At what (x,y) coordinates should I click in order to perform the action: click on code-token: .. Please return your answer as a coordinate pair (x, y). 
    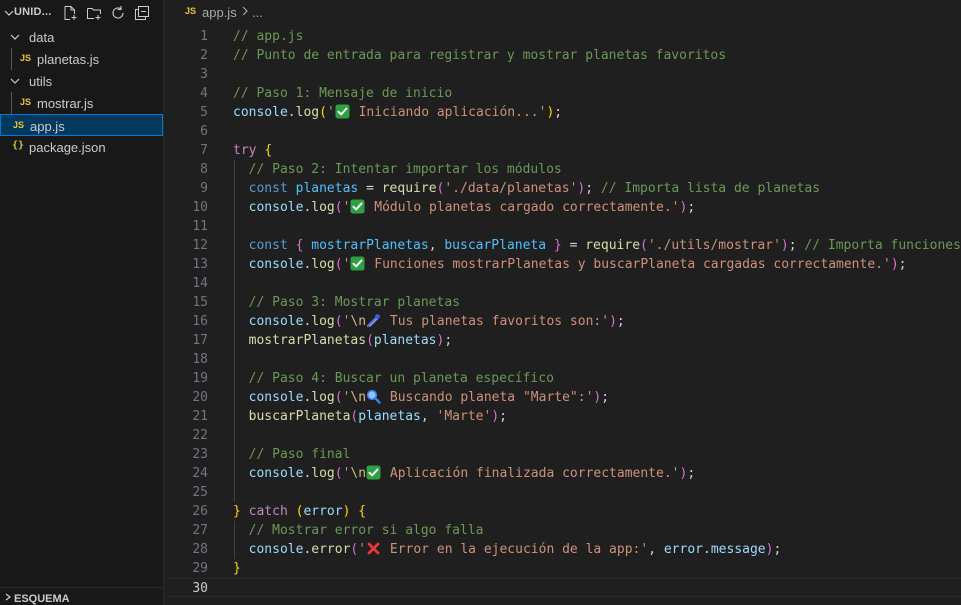
    Looking at the image, I should click on (706, 549).